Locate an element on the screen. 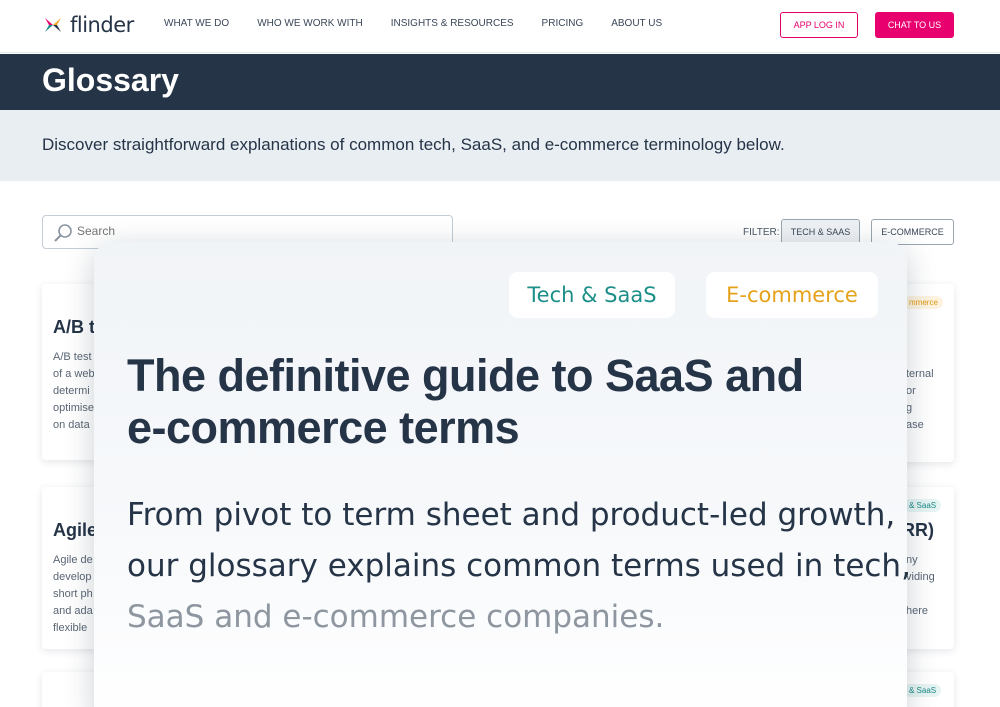 The width and height of the screenshot is (1000, 707). card-text: optimise is located at coordinates (73, 408).